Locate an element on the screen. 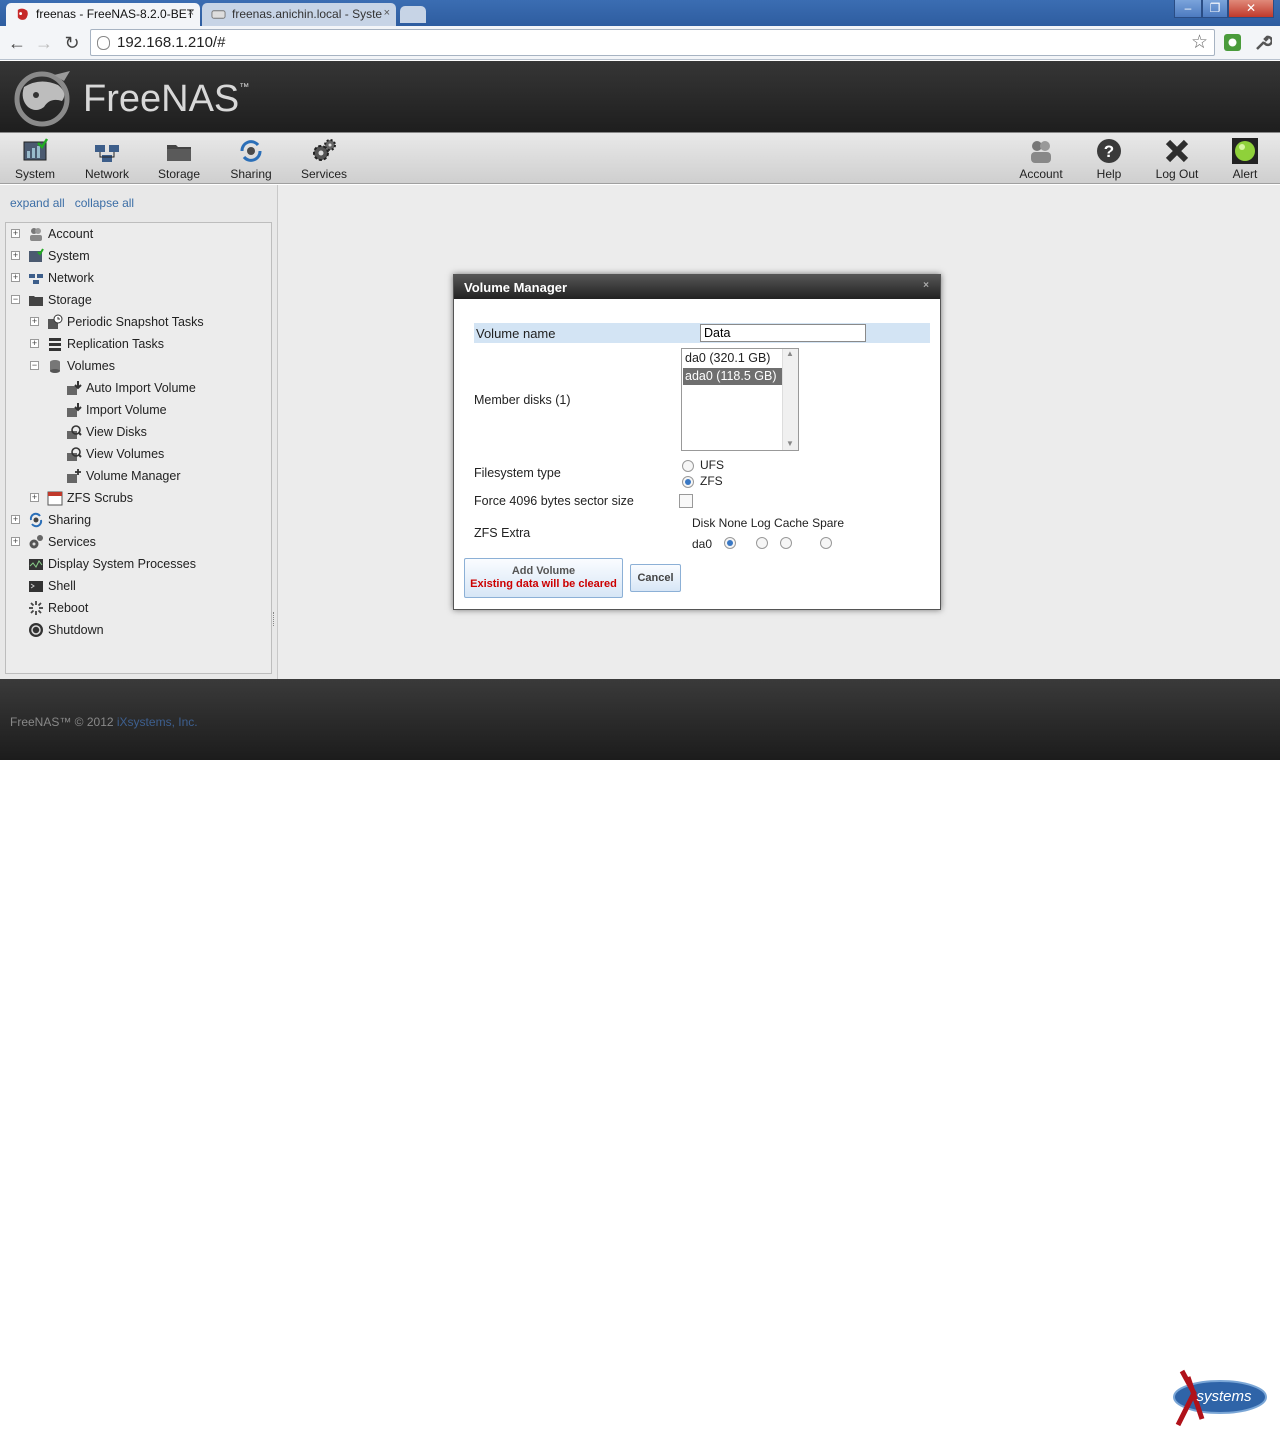 The width and height of the screenshot is (1280, 1433). nav-label: Services is located at coordinates (323, 174).